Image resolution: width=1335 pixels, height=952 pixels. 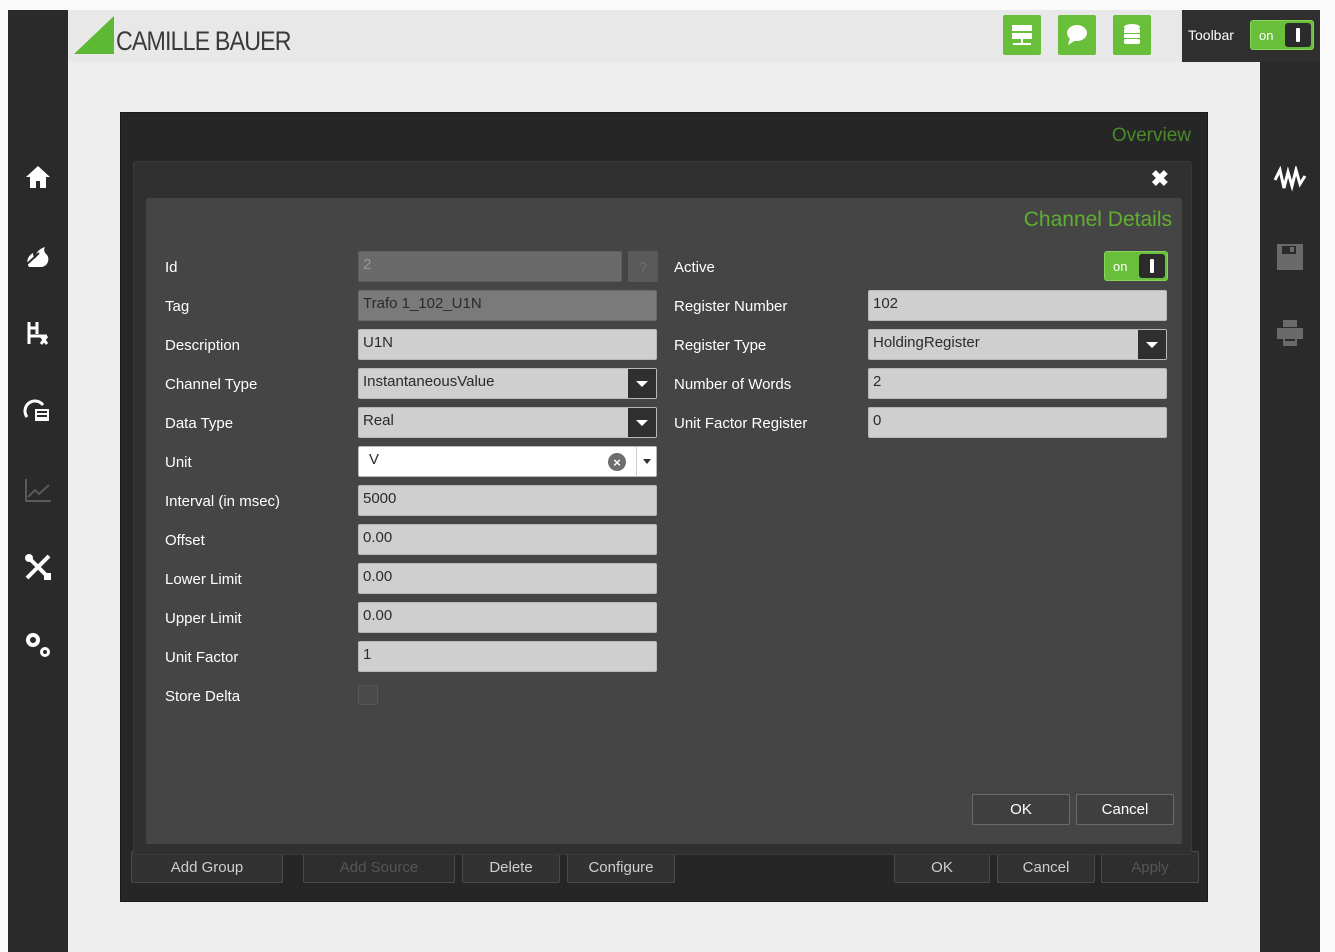 I want to click on upper-limit-field: 0.00, so click(x=507, y=617).